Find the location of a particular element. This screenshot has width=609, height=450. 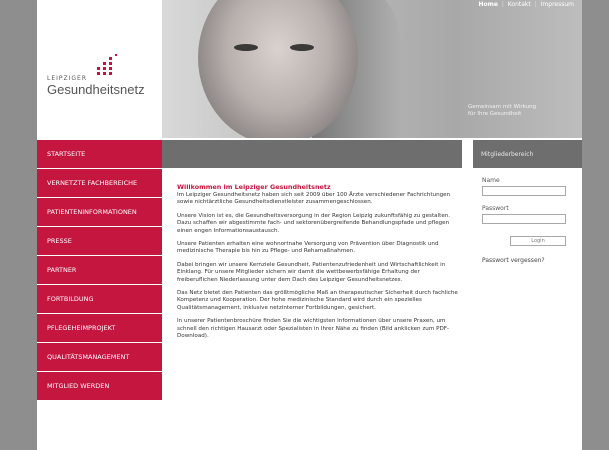

sidebar-item-label: PATIENTENINFORMATIONEN is located at coordinates (92, 212).